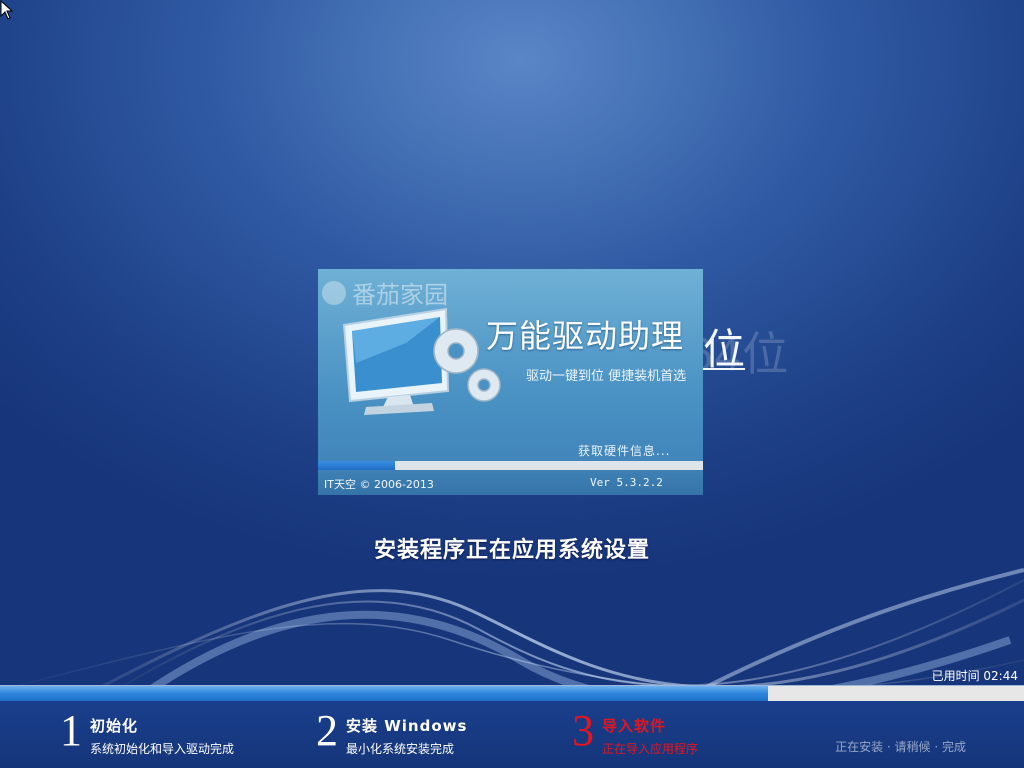 The width and height of the screenshot is (1024, 768). I want to click on monitor-gear-illustration, so click(421, 361).